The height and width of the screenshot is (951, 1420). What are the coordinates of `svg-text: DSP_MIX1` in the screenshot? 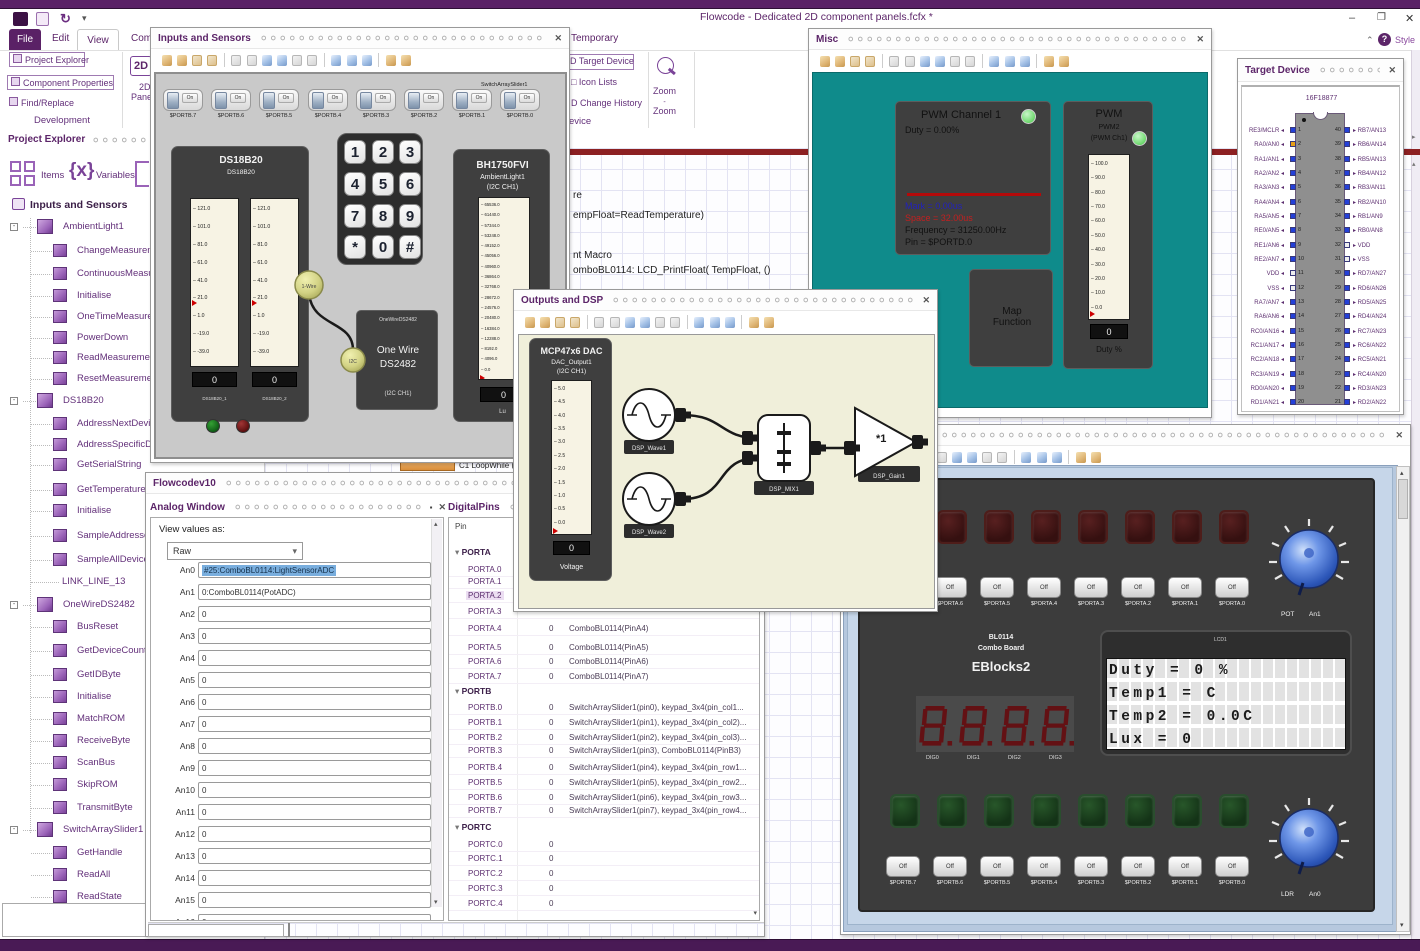 It's located at (784, 490).